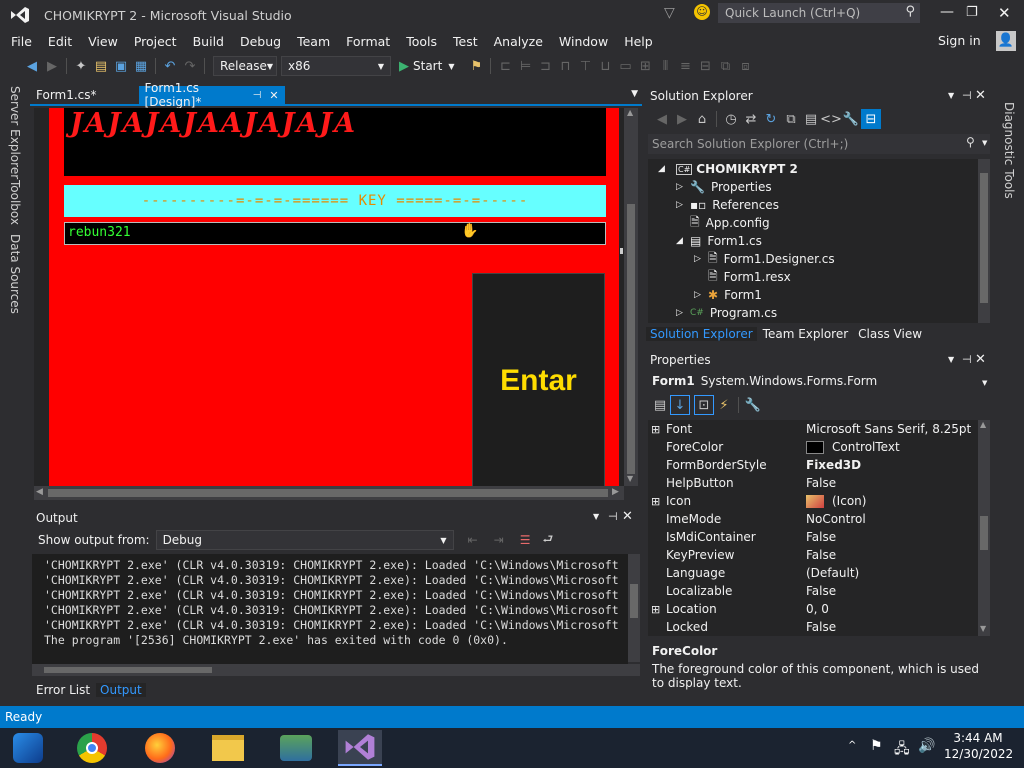 Image resolution: width=1024 pixels, height=768 pixels. What do you see at coordinates (538, 379) in the screenshot?
I see `enter-button: Entar` at bounding box center [538, 379].